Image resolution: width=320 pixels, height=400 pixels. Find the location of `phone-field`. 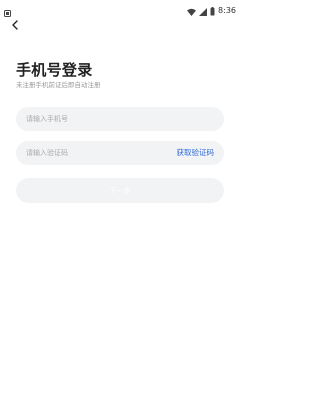

phone-field is located at coordinates (120, 119).